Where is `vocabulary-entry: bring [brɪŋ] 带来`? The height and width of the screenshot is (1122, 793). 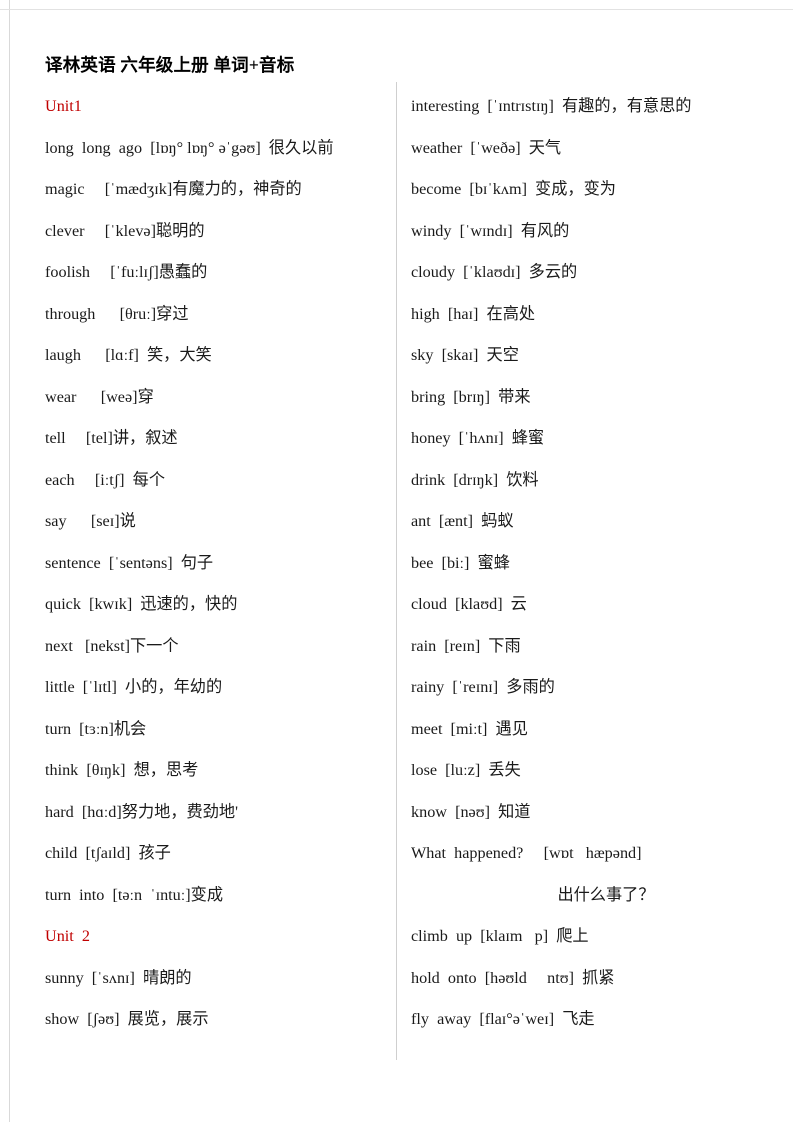 vocabulary-entry: bring [brɪŋ] 带来 is located at coordinates (471, 396).